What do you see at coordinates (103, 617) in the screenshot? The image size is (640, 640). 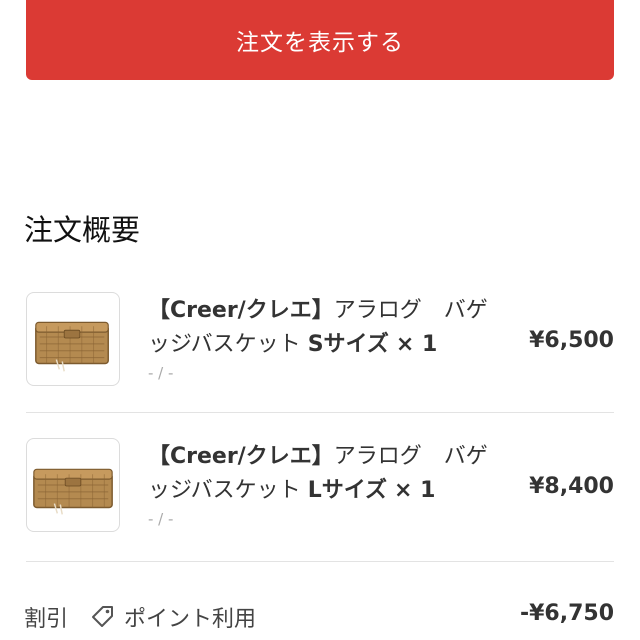 I see `tag-icon` at bounding box center [103, 617].